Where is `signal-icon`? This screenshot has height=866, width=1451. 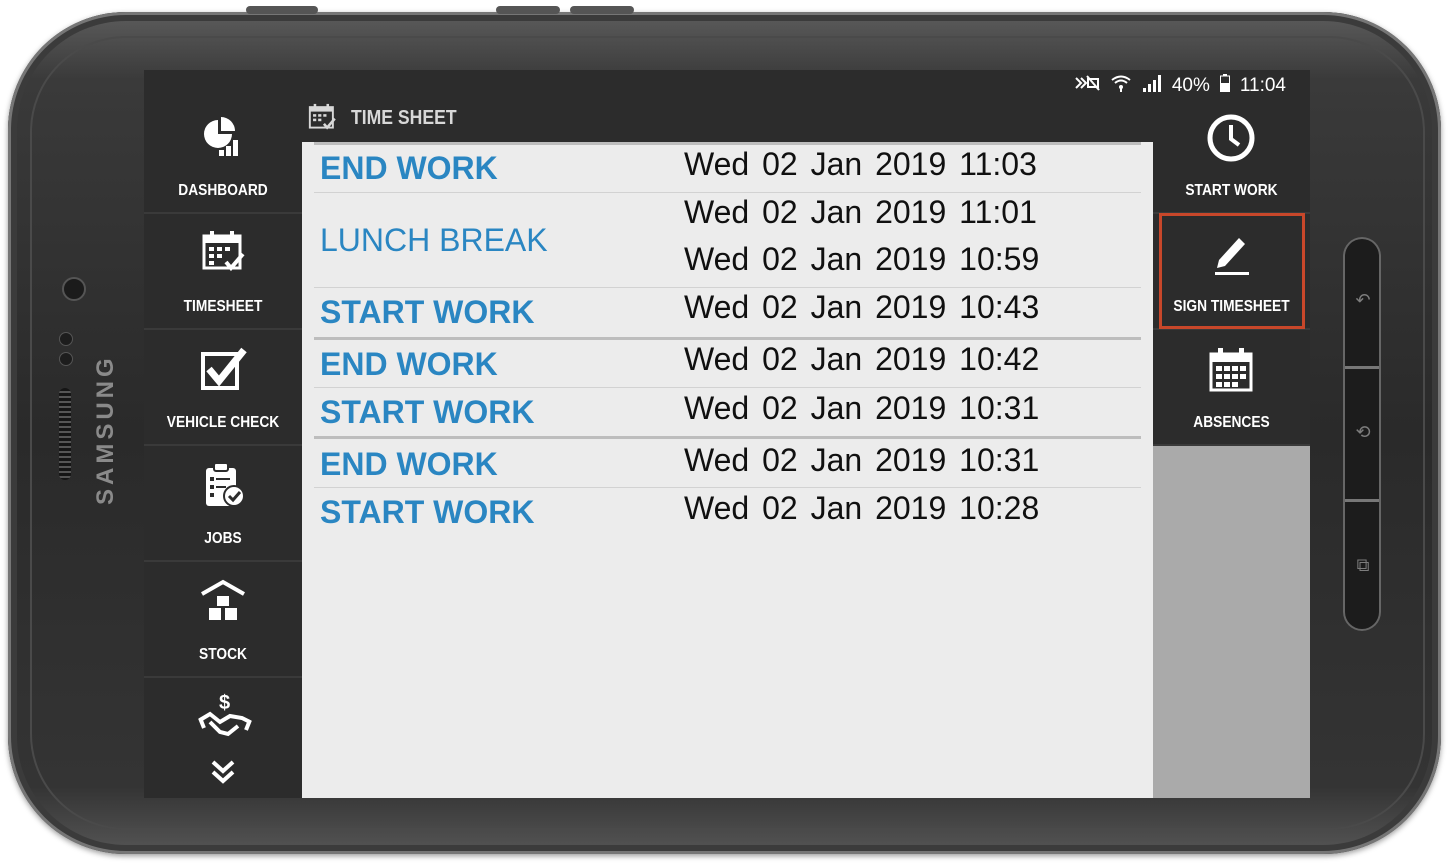 signal-icon is located at coordinates (1152, 86).